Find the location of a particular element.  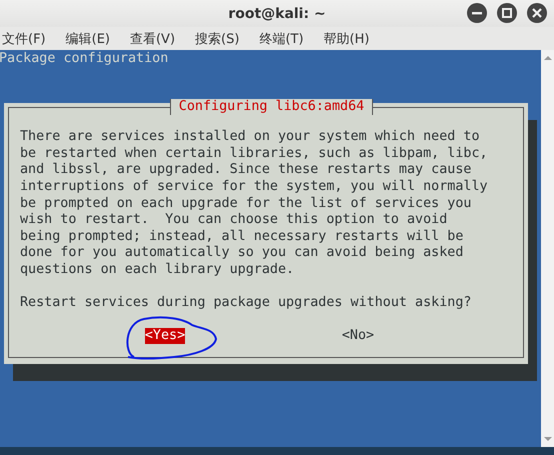

close-button is located at coordinates (537, 13).